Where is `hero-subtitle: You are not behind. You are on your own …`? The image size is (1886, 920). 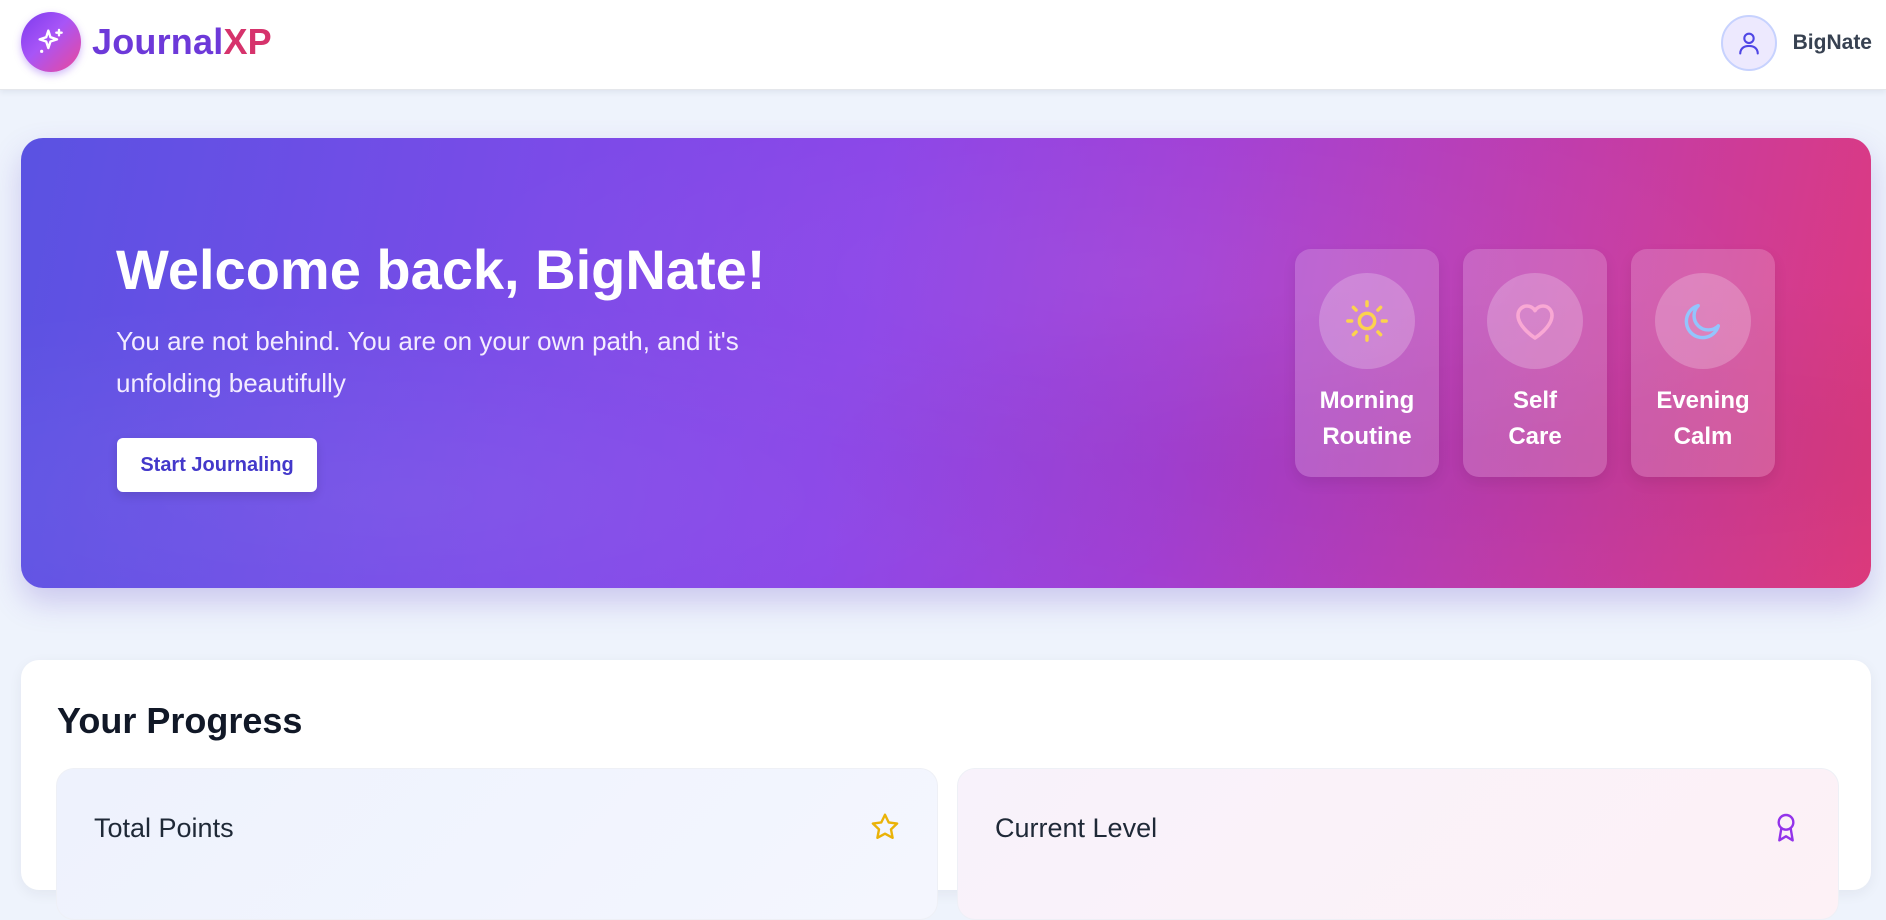 hero-subtitle: You are not behind. You are on your own … is located at coordinates (427, 362).